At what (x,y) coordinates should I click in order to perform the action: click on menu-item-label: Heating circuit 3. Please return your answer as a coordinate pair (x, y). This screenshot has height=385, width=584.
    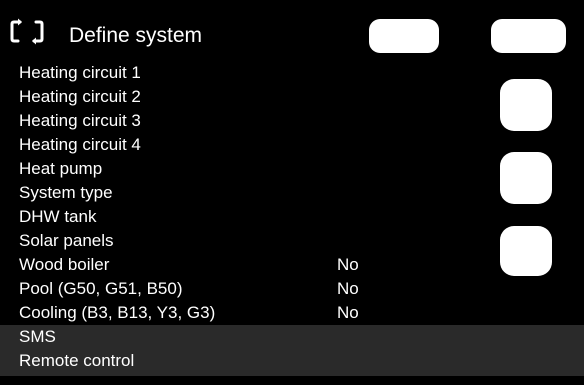
    Looking at the image, I should click on (80, 120).